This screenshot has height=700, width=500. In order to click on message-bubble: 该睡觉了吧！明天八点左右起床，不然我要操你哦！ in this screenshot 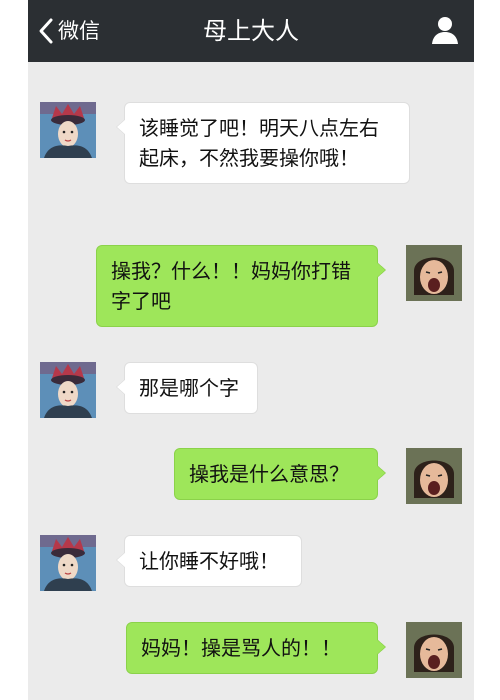, I will do `click(263, 143)`.